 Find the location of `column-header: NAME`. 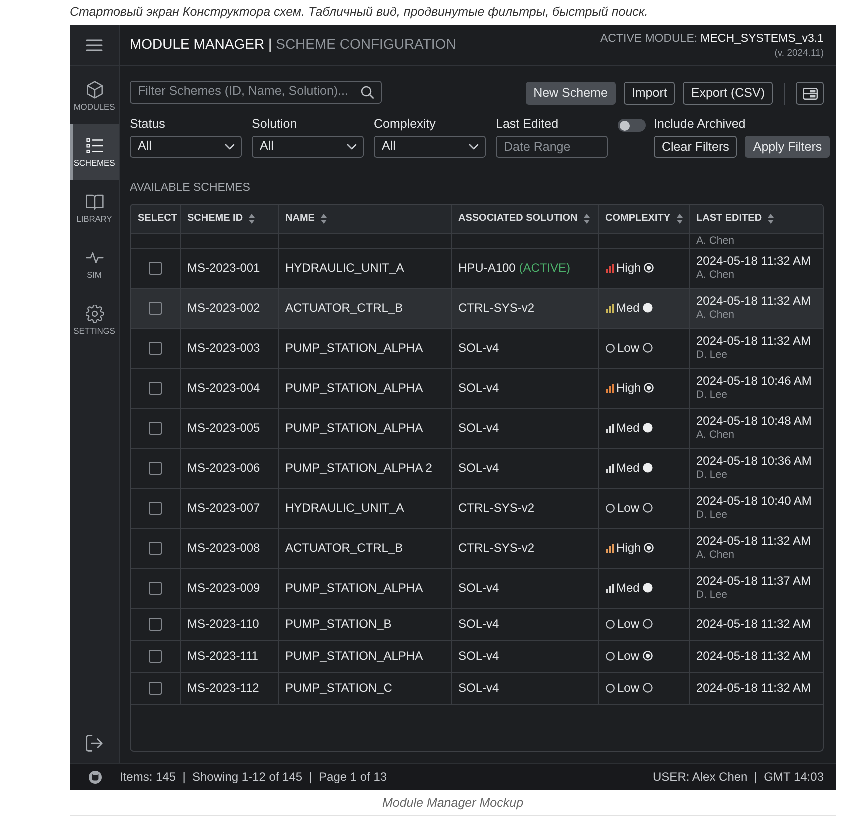

column-header: NAME is located at coordinates (300, 218).